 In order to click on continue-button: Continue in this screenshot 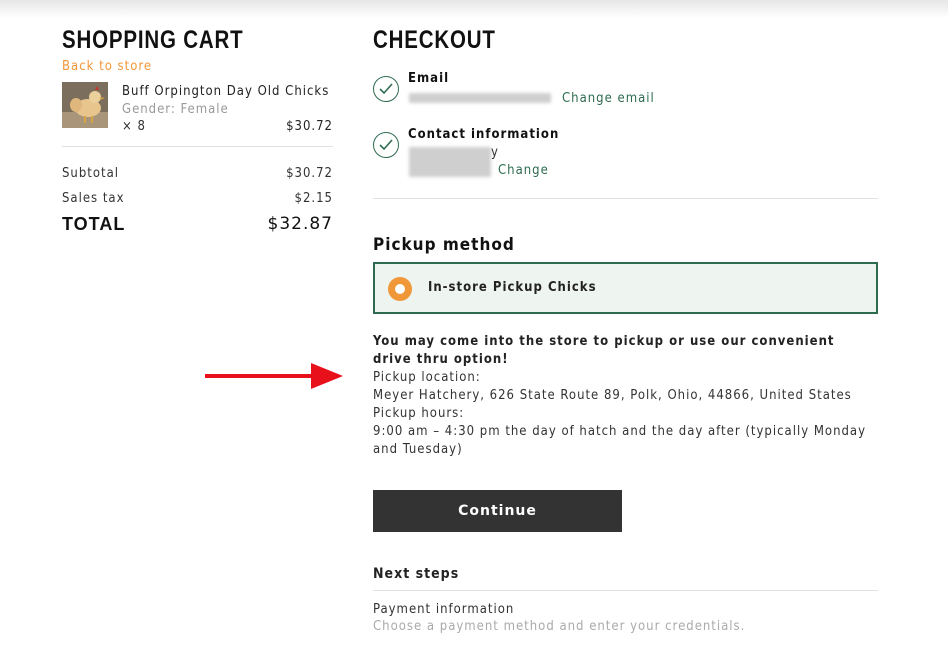, I will do `click(497, 511)`.